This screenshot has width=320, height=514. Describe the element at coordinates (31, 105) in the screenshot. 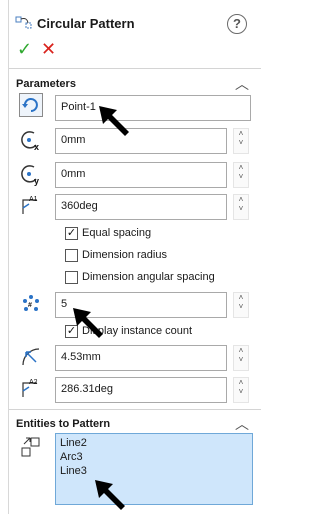

I see `rotate-reverse-icon` at that location.